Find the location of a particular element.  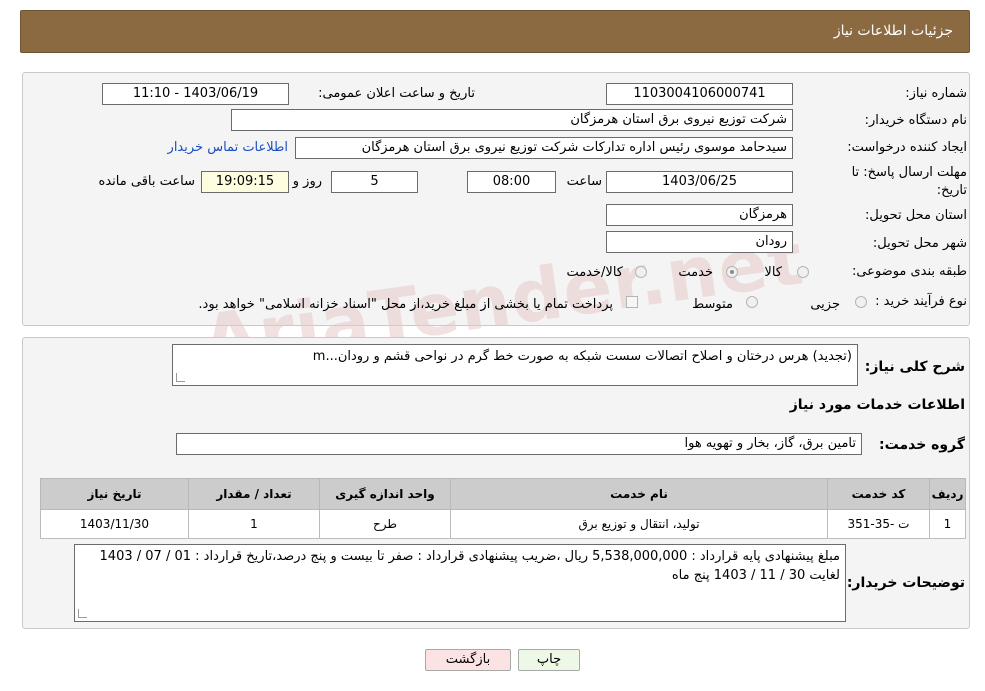

category-option-goods-service: کالا/خدمت is located at coordinates (594, 272).